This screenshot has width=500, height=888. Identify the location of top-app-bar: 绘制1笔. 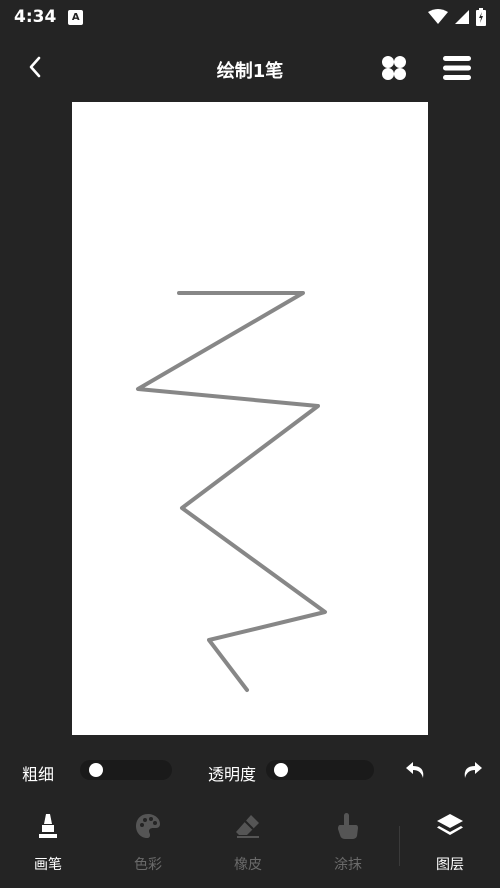
(250, 68).